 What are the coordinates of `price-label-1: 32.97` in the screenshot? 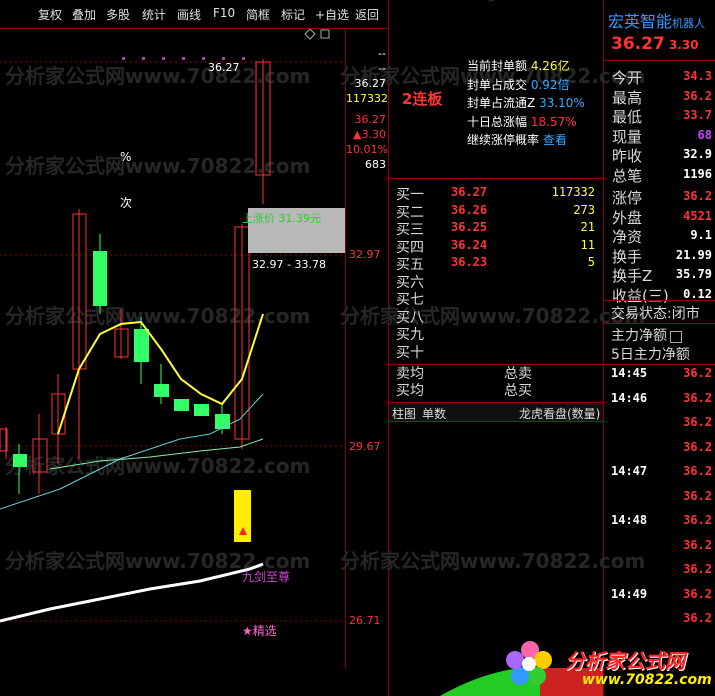 It's located at (365, 254).